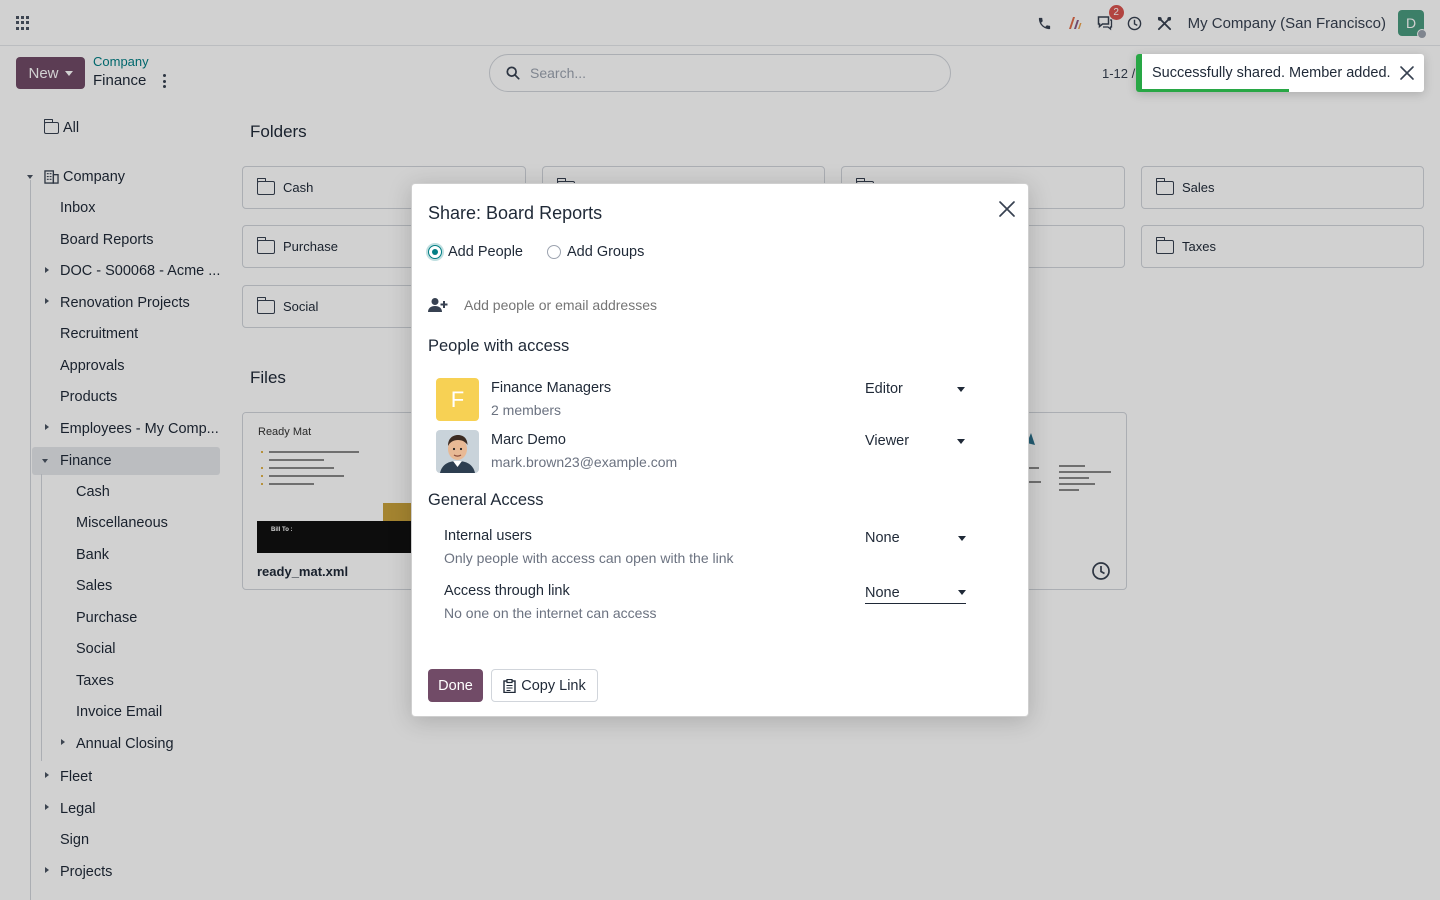  Describe the element at coordinates (507, 591) in the screenshot. I see `access-link-label: Access through link` at that location.